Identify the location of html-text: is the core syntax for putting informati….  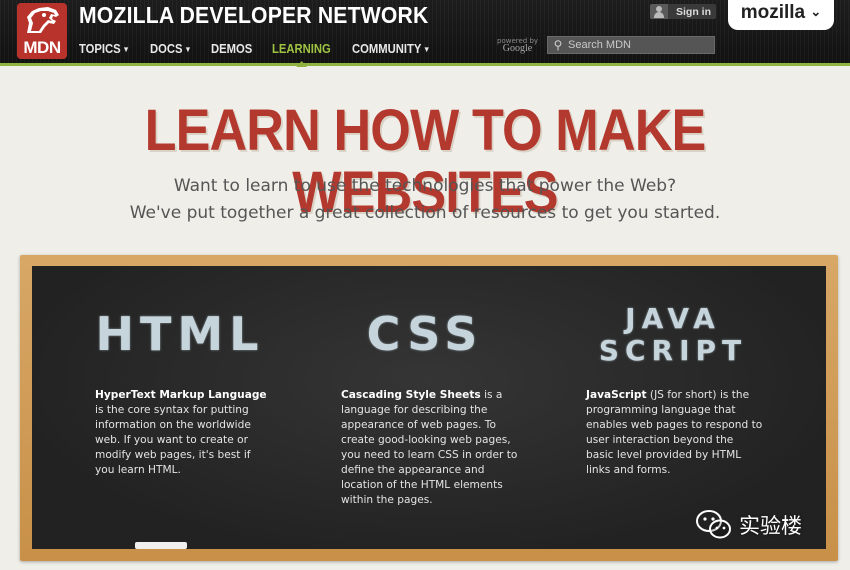
(173, 440).